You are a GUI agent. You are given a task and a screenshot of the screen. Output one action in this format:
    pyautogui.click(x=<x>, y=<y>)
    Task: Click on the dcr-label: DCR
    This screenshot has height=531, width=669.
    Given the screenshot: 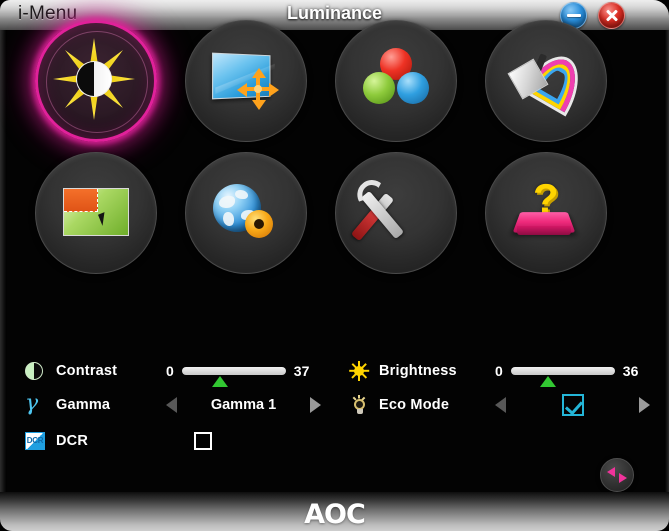 What is the action you would take?
    pyautogui.click(x=72, y=441)
    